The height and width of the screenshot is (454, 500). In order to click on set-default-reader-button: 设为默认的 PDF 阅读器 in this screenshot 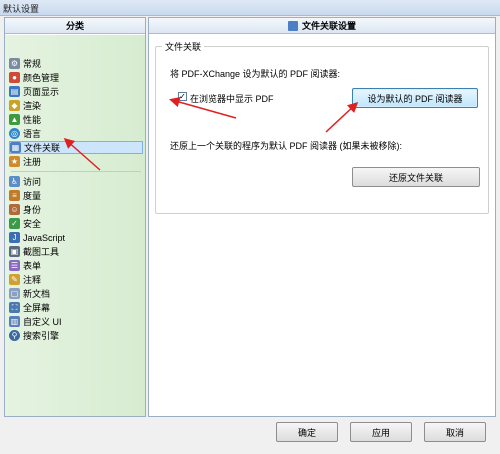, I will do `click(415, 98)`.